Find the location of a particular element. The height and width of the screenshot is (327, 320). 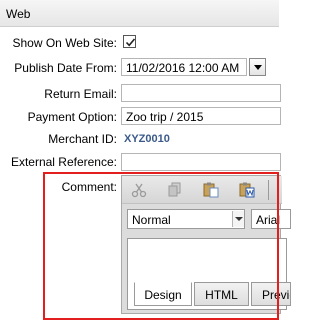

font-select: Arial is located at coordinates (271, 219).